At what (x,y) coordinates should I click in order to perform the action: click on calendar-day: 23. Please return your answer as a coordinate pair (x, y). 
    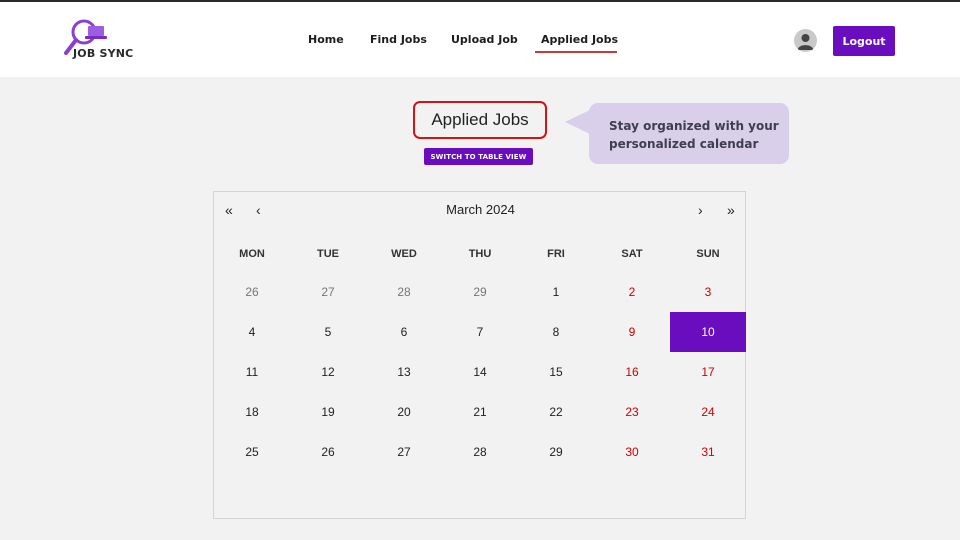
    Looking at the image, I should click on (632, 412).